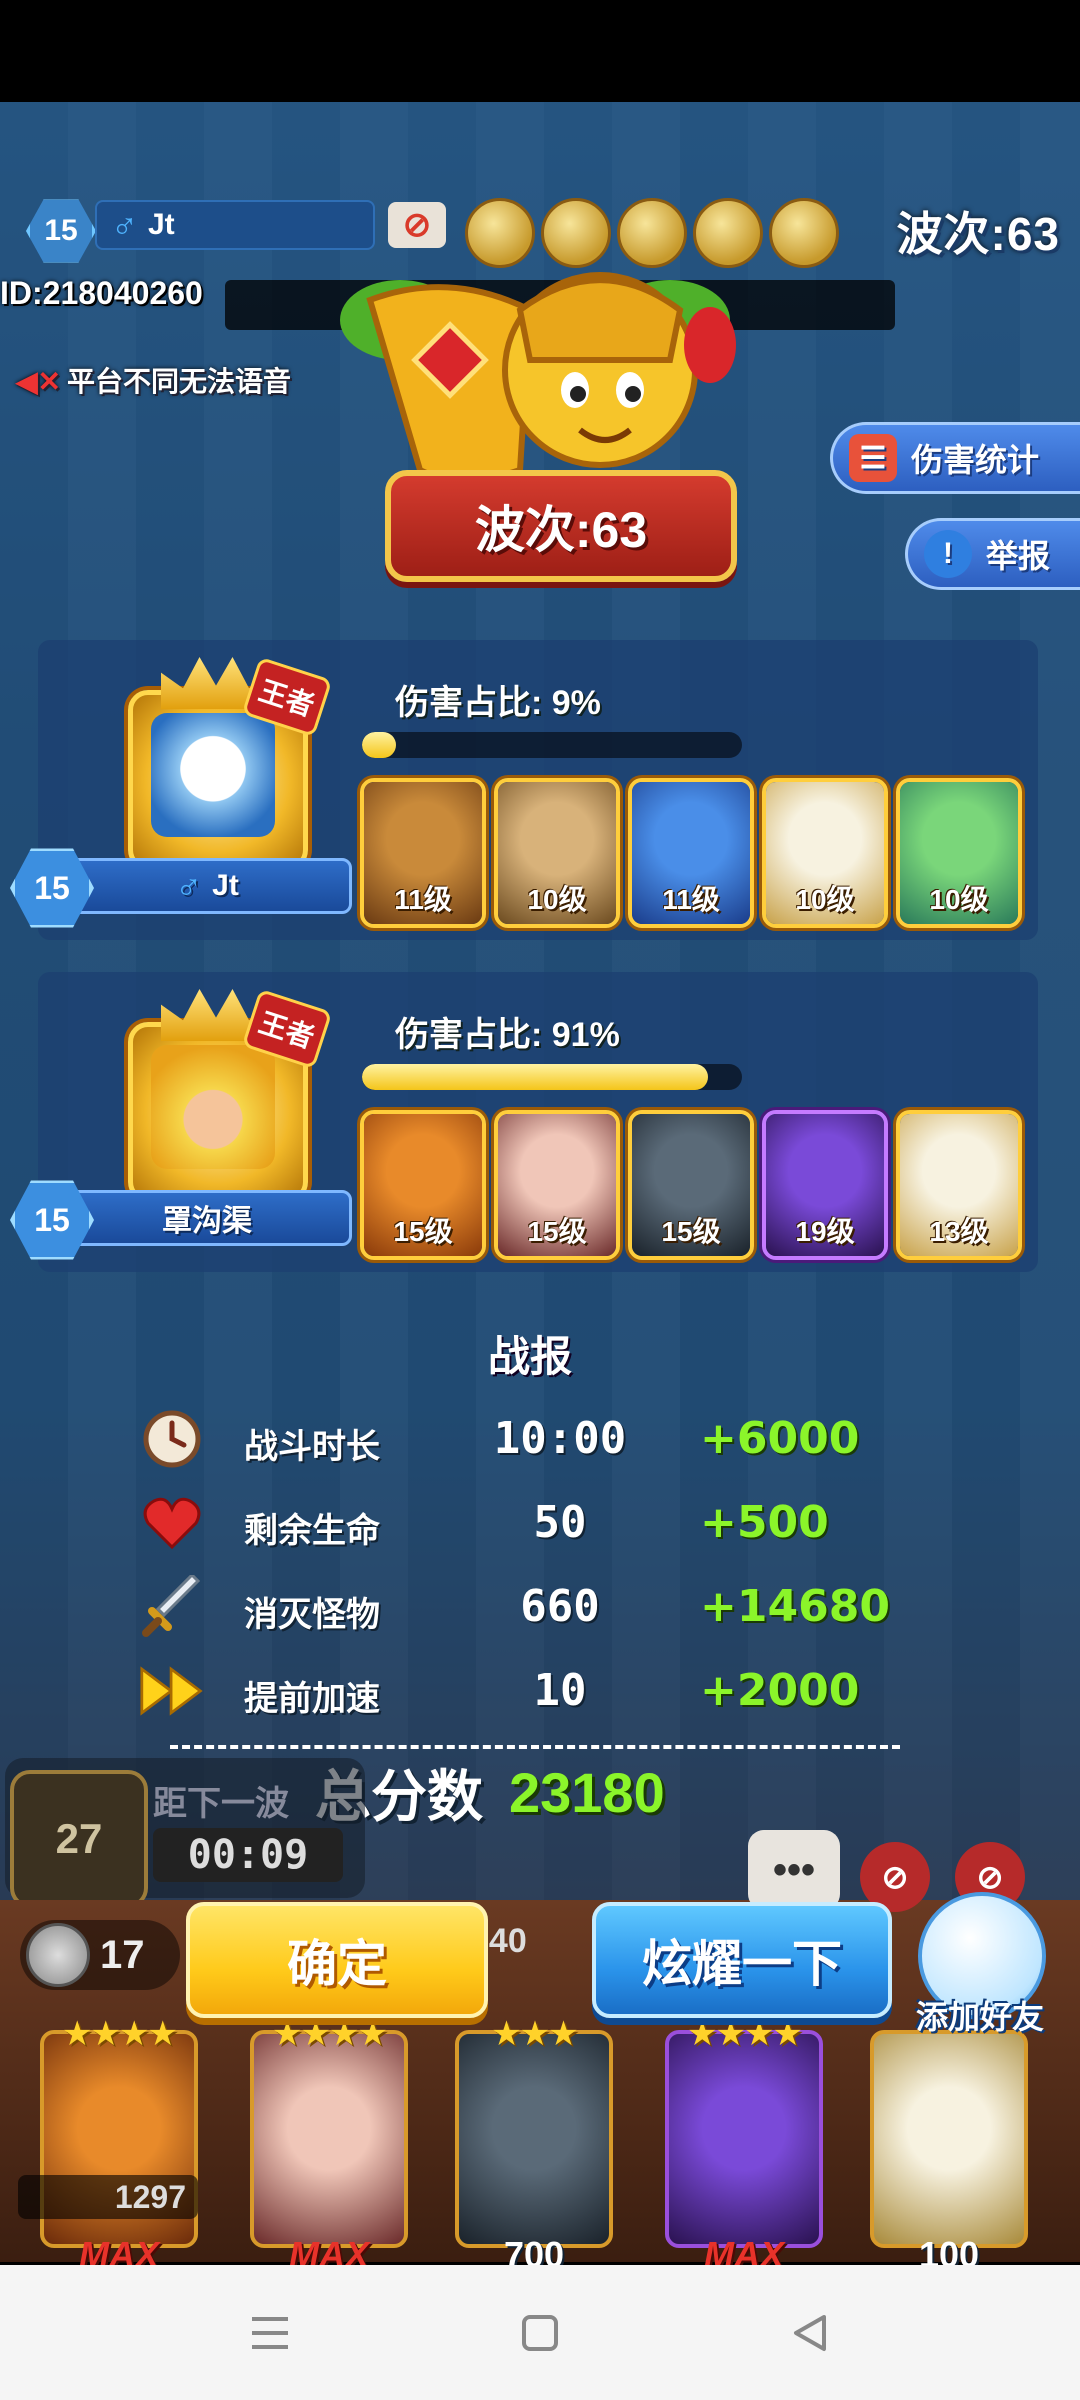 The height and width of the screenshot is (2400, 1080). What do you see at coordinates (507, 1035) in the screenshot?
I see `damage-share-label: 伤害占比: 91%` at bounding box center [507, 1035].